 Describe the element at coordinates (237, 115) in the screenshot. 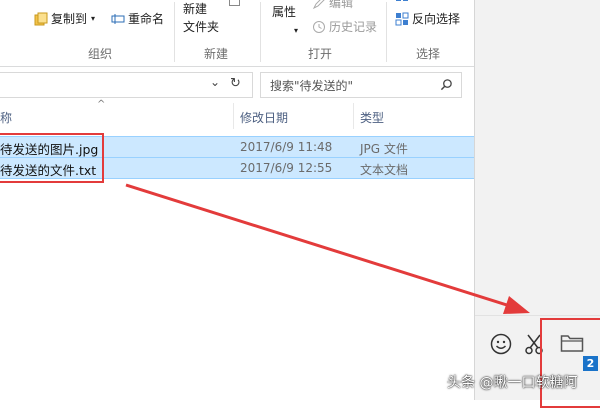

I see `column-headers: 称 ^ 修改日期 类型` at that location.